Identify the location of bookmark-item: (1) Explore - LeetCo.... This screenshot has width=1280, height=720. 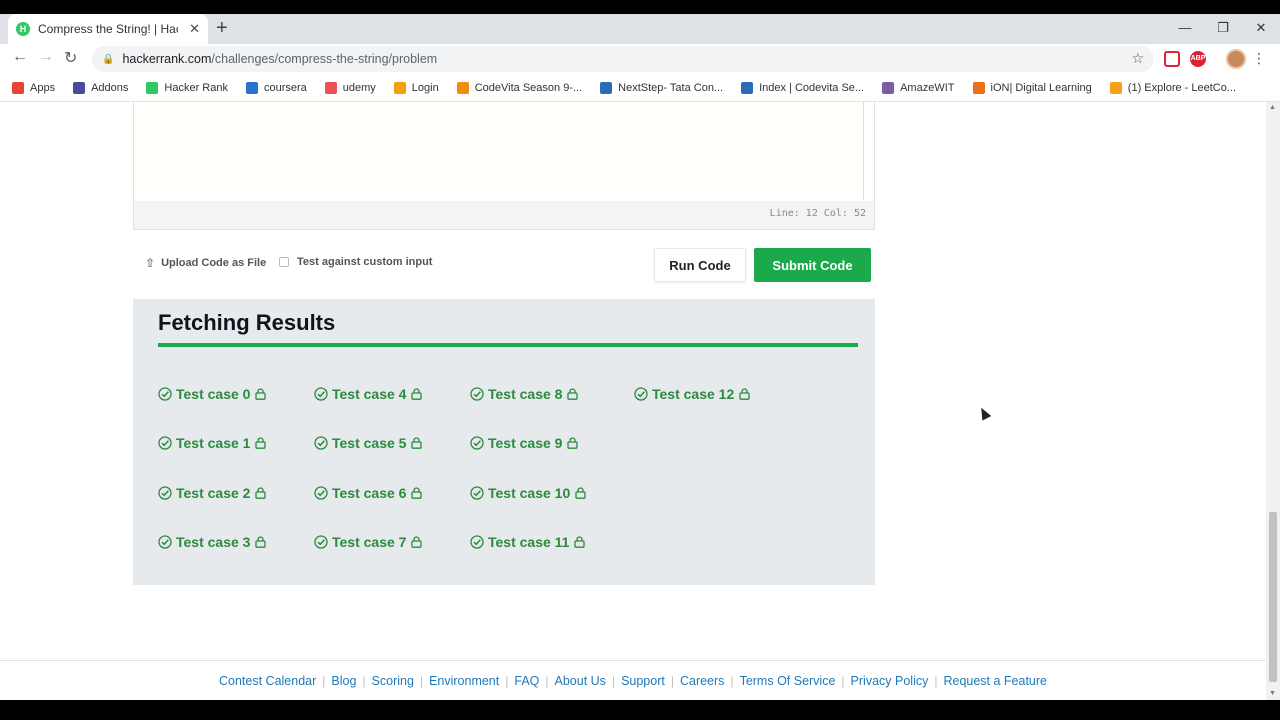
(1172, 87).